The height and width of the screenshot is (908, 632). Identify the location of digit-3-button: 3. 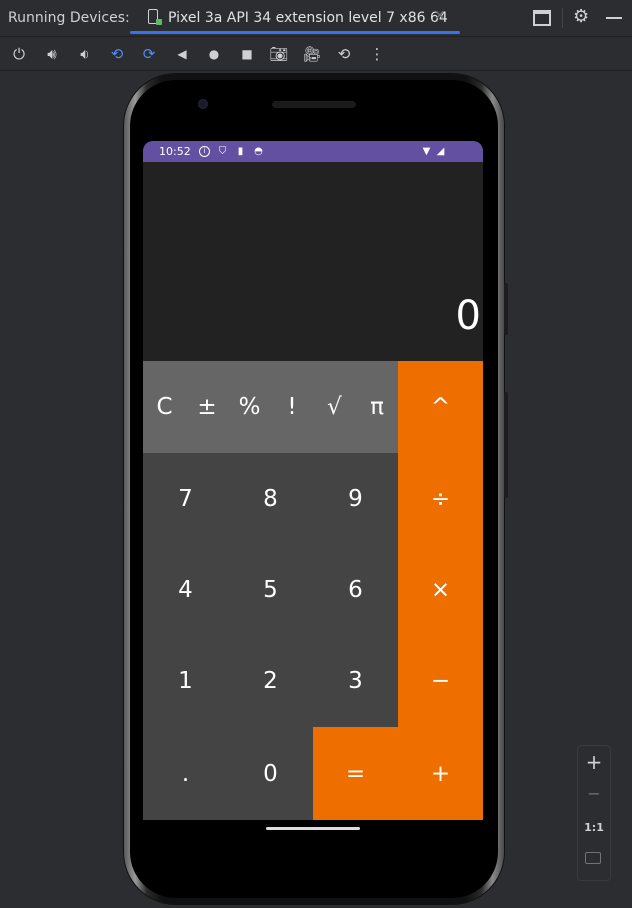
(355, 681).